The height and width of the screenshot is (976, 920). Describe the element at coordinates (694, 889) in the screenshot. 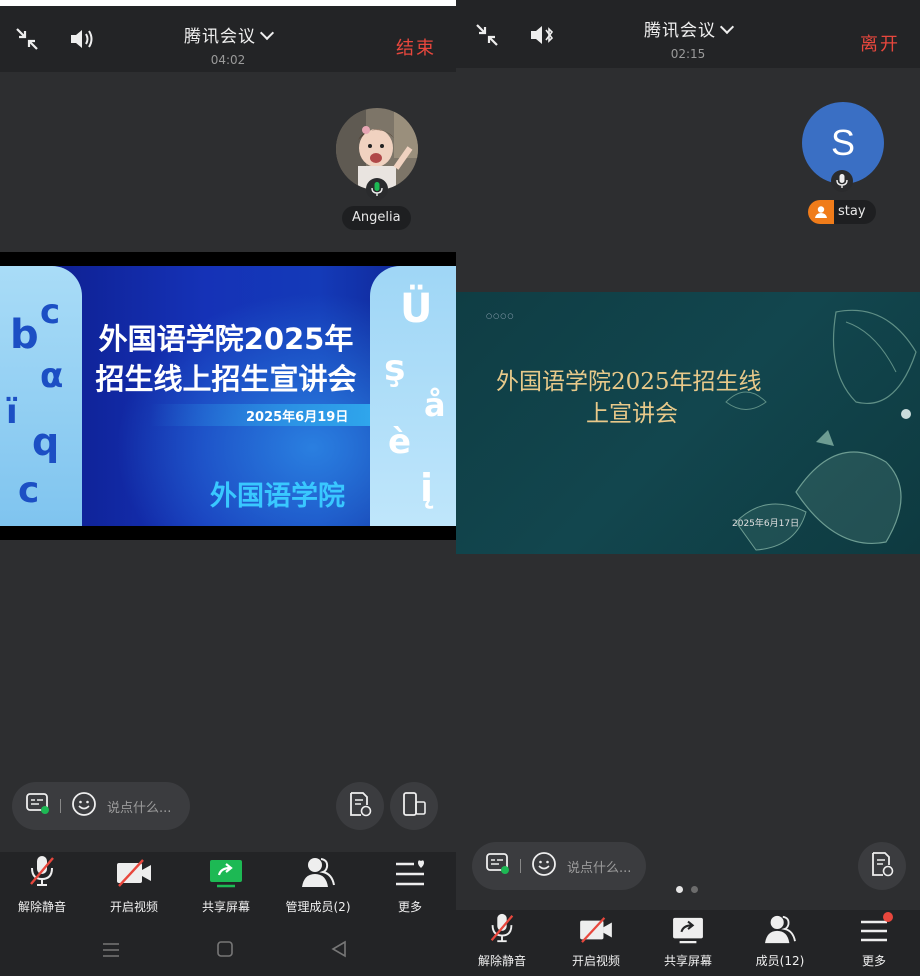

I see `page-dot` at that location.